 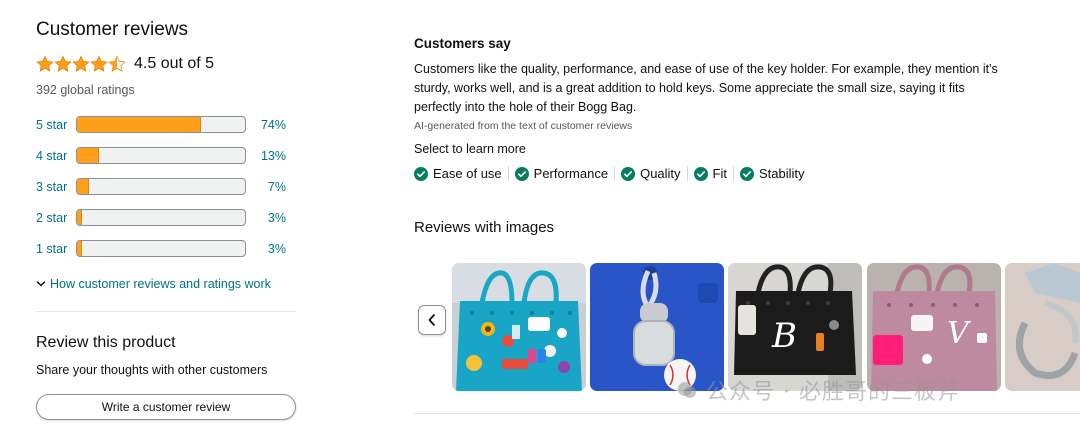 I want to click on teal-tote-photo, so click(x=519, y=327).